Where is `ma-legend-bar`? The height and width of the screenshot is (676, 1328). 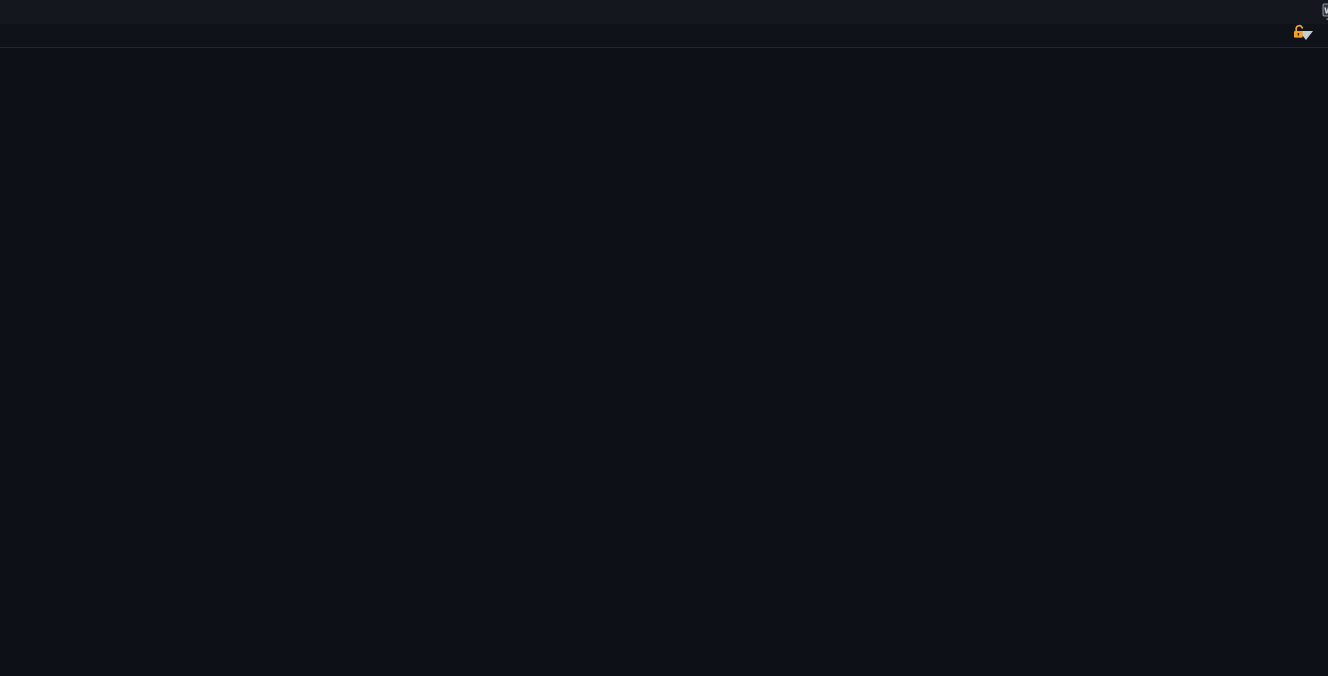
ma-legend-bar is located at coordinates (664, 36).